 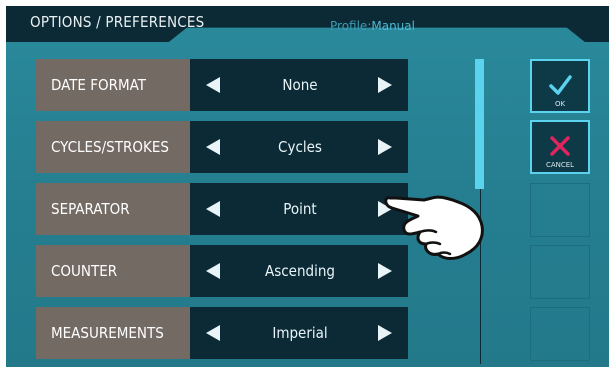 What do you see at coordinates (113, 271) in the screenshot?
I see `option-label: COUNTER` at bounding box center [113, 271].